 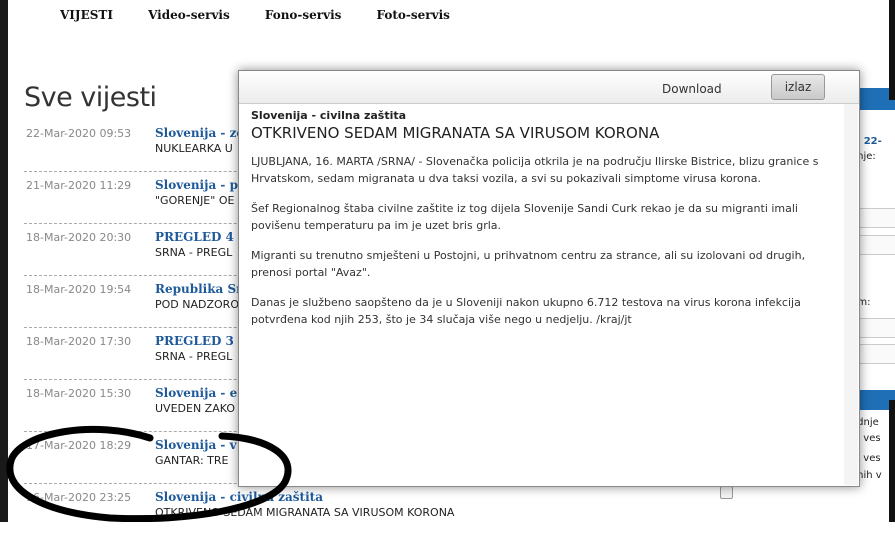 I want to click on modal-toolbar: Download izlaz, so click(x=549, y=87).